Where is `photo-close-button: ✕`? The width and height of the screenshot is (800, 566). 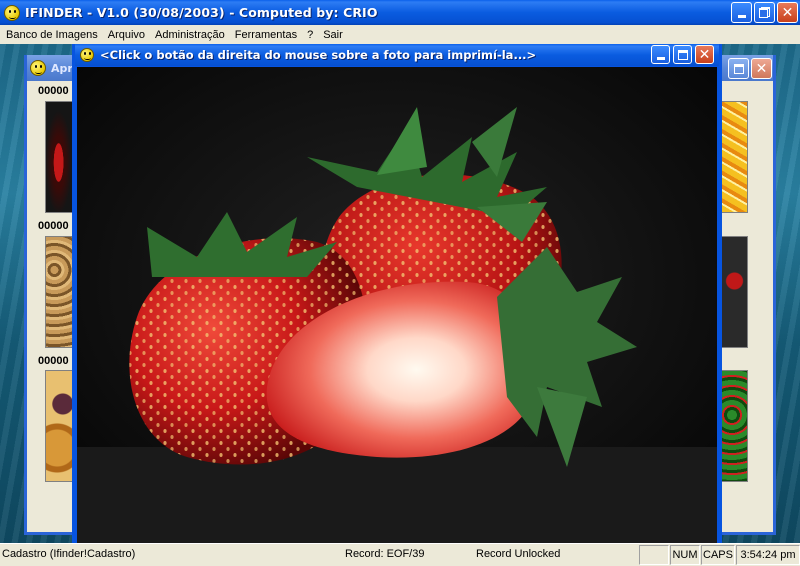
photo-close-button: ✕ is located at coordinates (704, 54).